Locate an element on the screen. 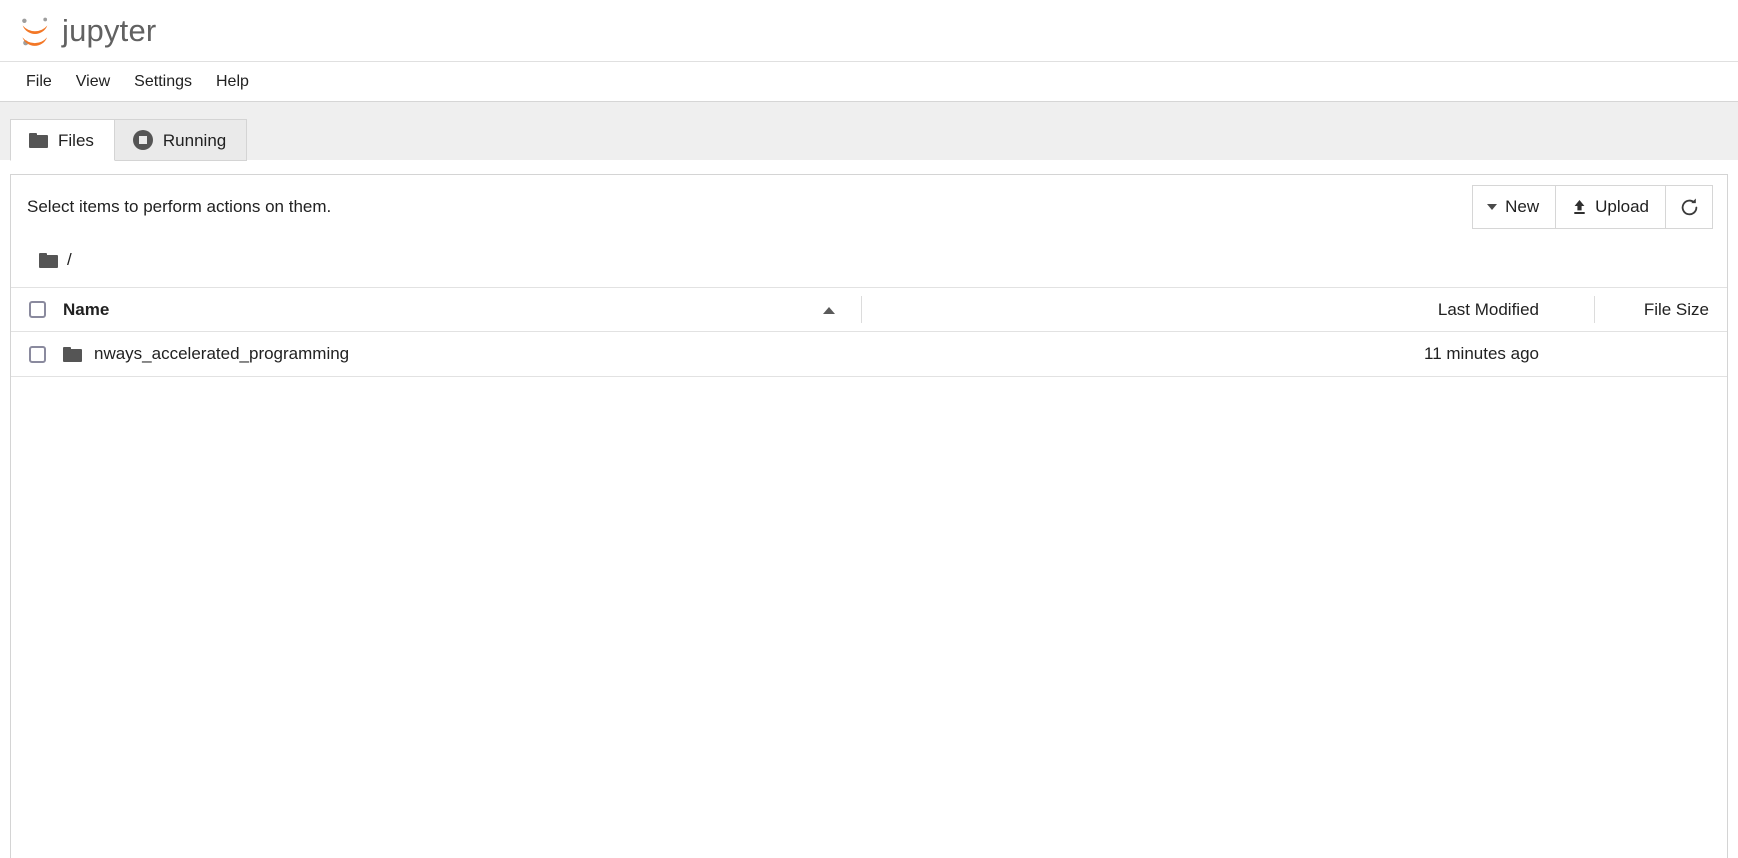 The height and width of the screenshot is (858, 1738). menu-item-view: View is located at coordinates (93, 82).